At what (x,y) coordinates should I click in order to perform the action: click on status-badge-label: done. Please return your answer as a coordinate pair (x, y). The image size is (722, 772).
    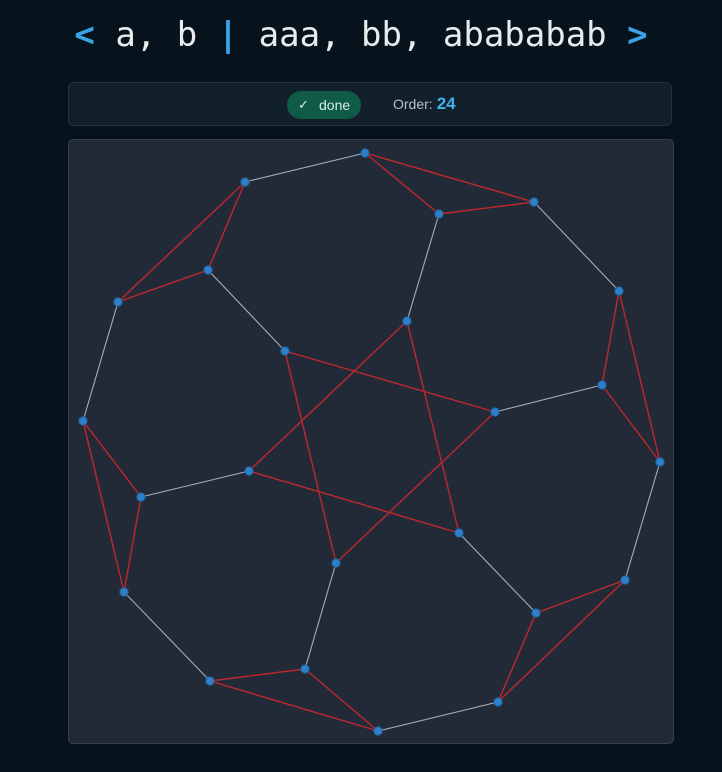
    Looking at the image, I should click on (335, 105).